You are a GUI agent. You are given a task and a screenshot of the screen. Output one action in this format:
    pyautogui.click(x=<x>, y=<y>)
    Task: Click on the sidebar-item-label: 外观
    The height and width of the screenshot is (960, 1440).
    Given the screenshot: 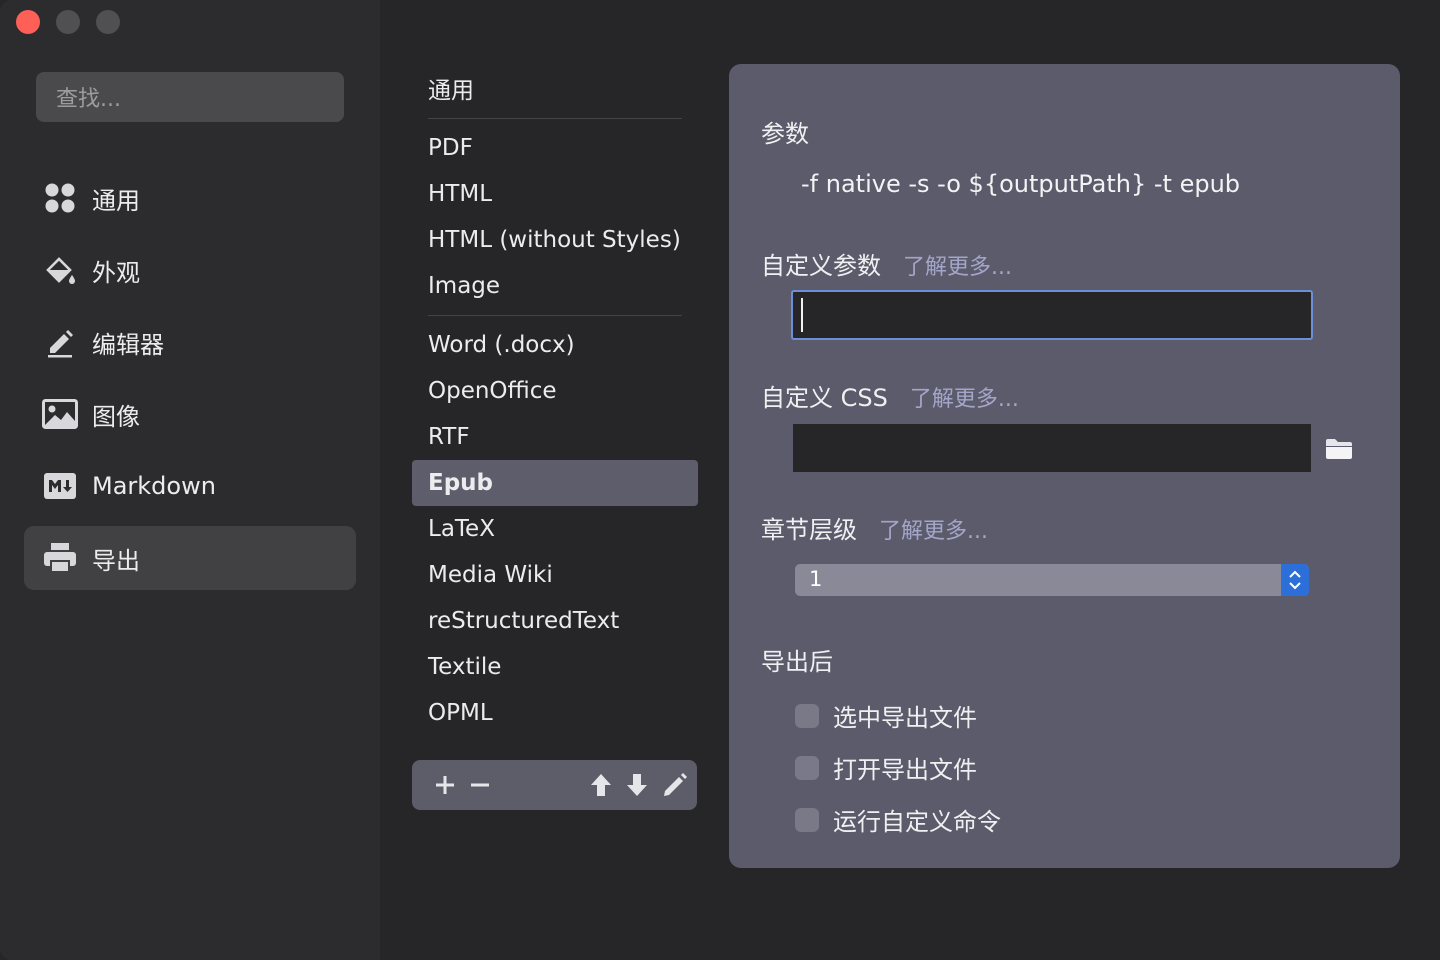 What is the action you would take?
    pyautogui.click(x=116, y=272)
    